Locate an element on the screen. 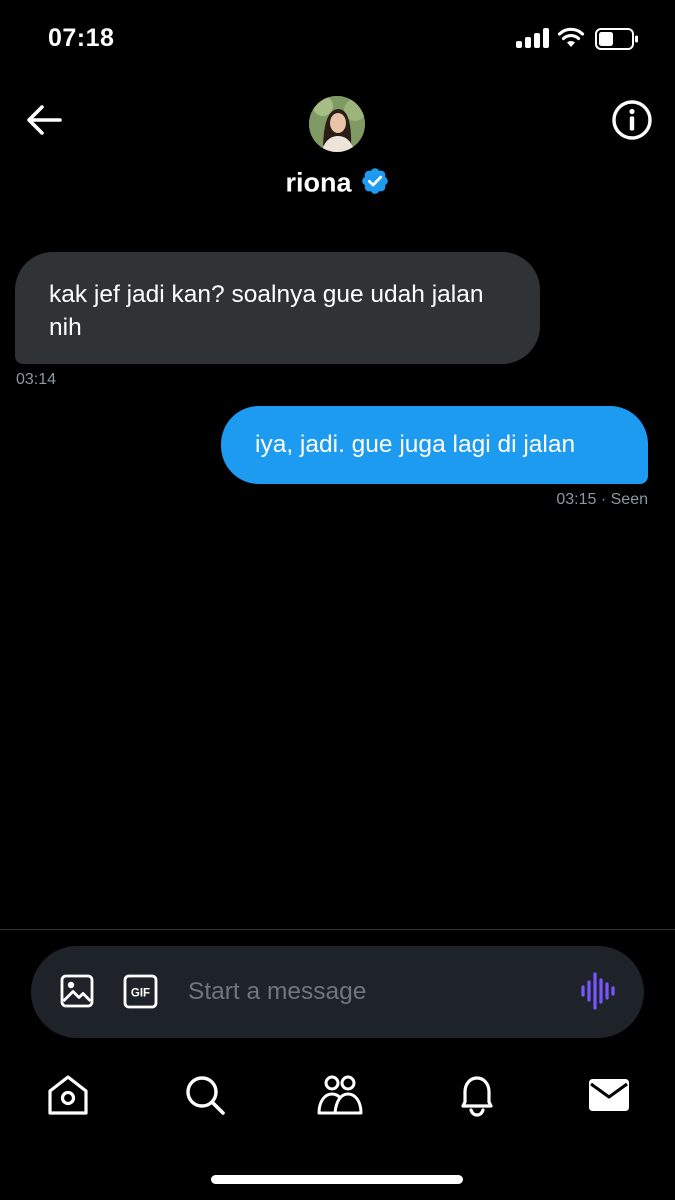  communities-icon is located at coordinates (340, 1095).